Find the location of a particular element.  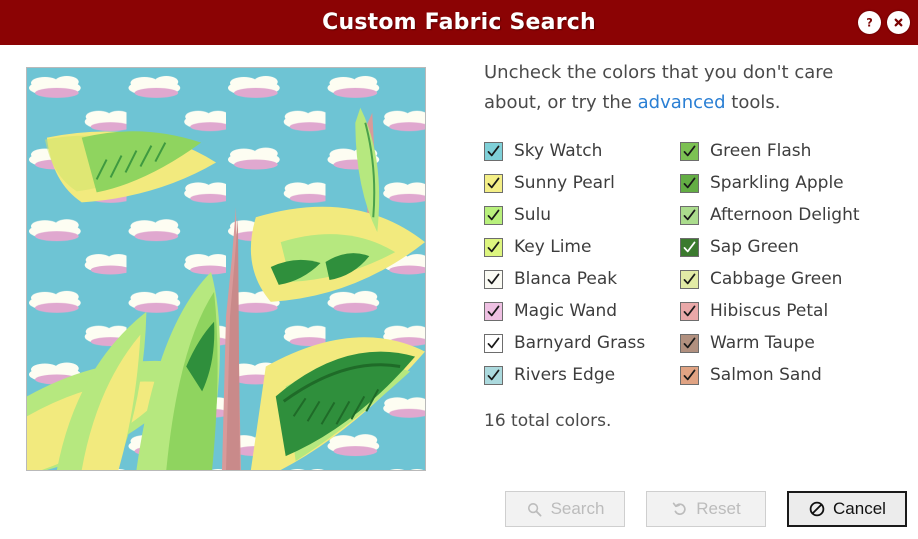

color-checkbox-item: Sap Green is located at coordinates (792, 247).